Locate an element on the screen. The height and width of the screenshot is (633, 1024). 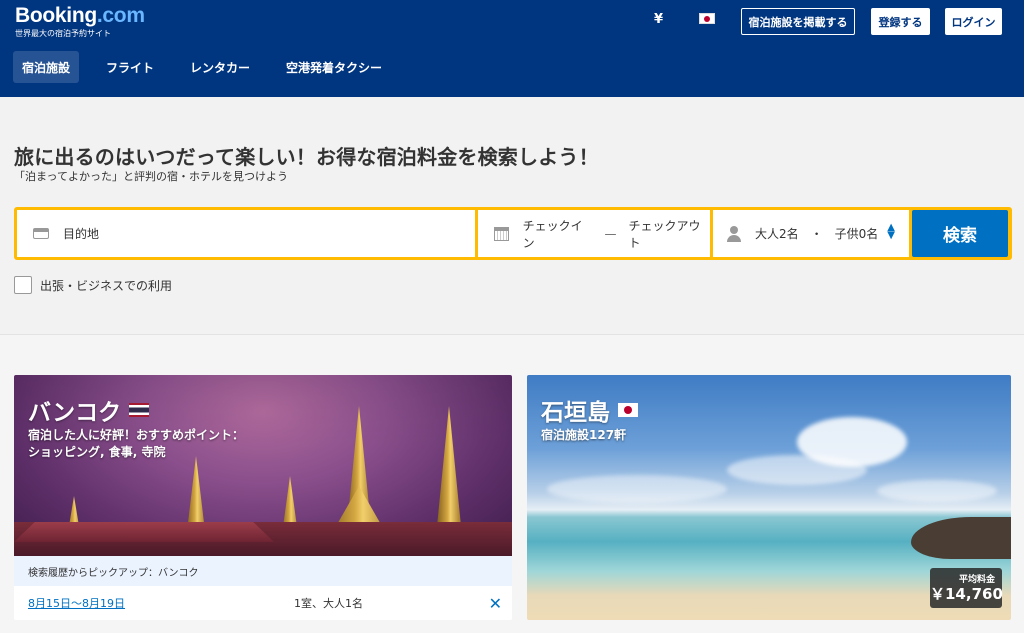
history-rooms: 1室、大人1名 is located at coordinates (328, 603).